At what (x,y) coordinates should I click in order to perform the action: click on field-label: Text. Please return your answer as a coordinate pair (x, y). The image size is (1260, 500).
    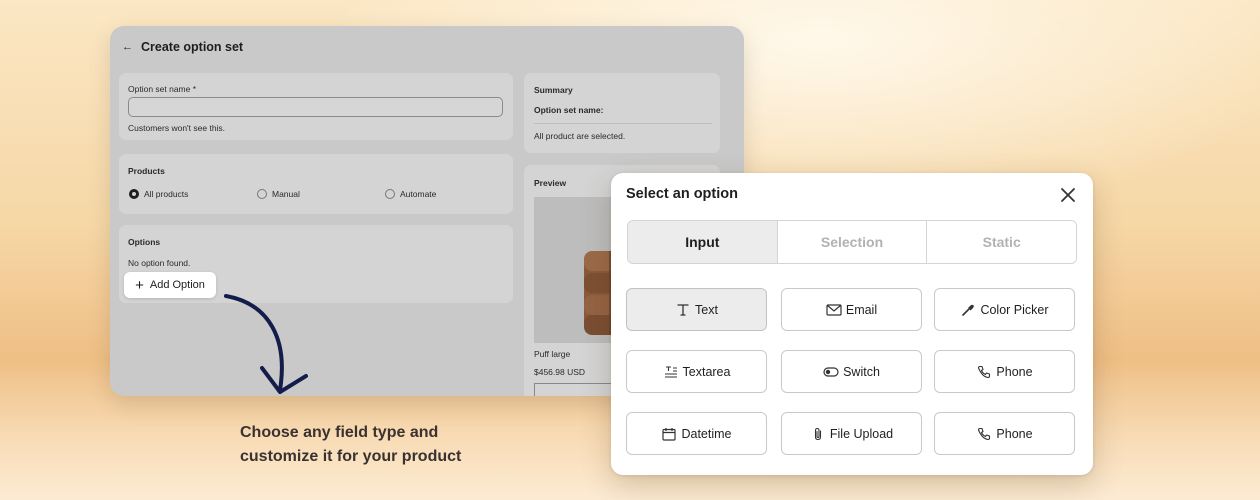
    Looking at the image, I should click on (706, 309).